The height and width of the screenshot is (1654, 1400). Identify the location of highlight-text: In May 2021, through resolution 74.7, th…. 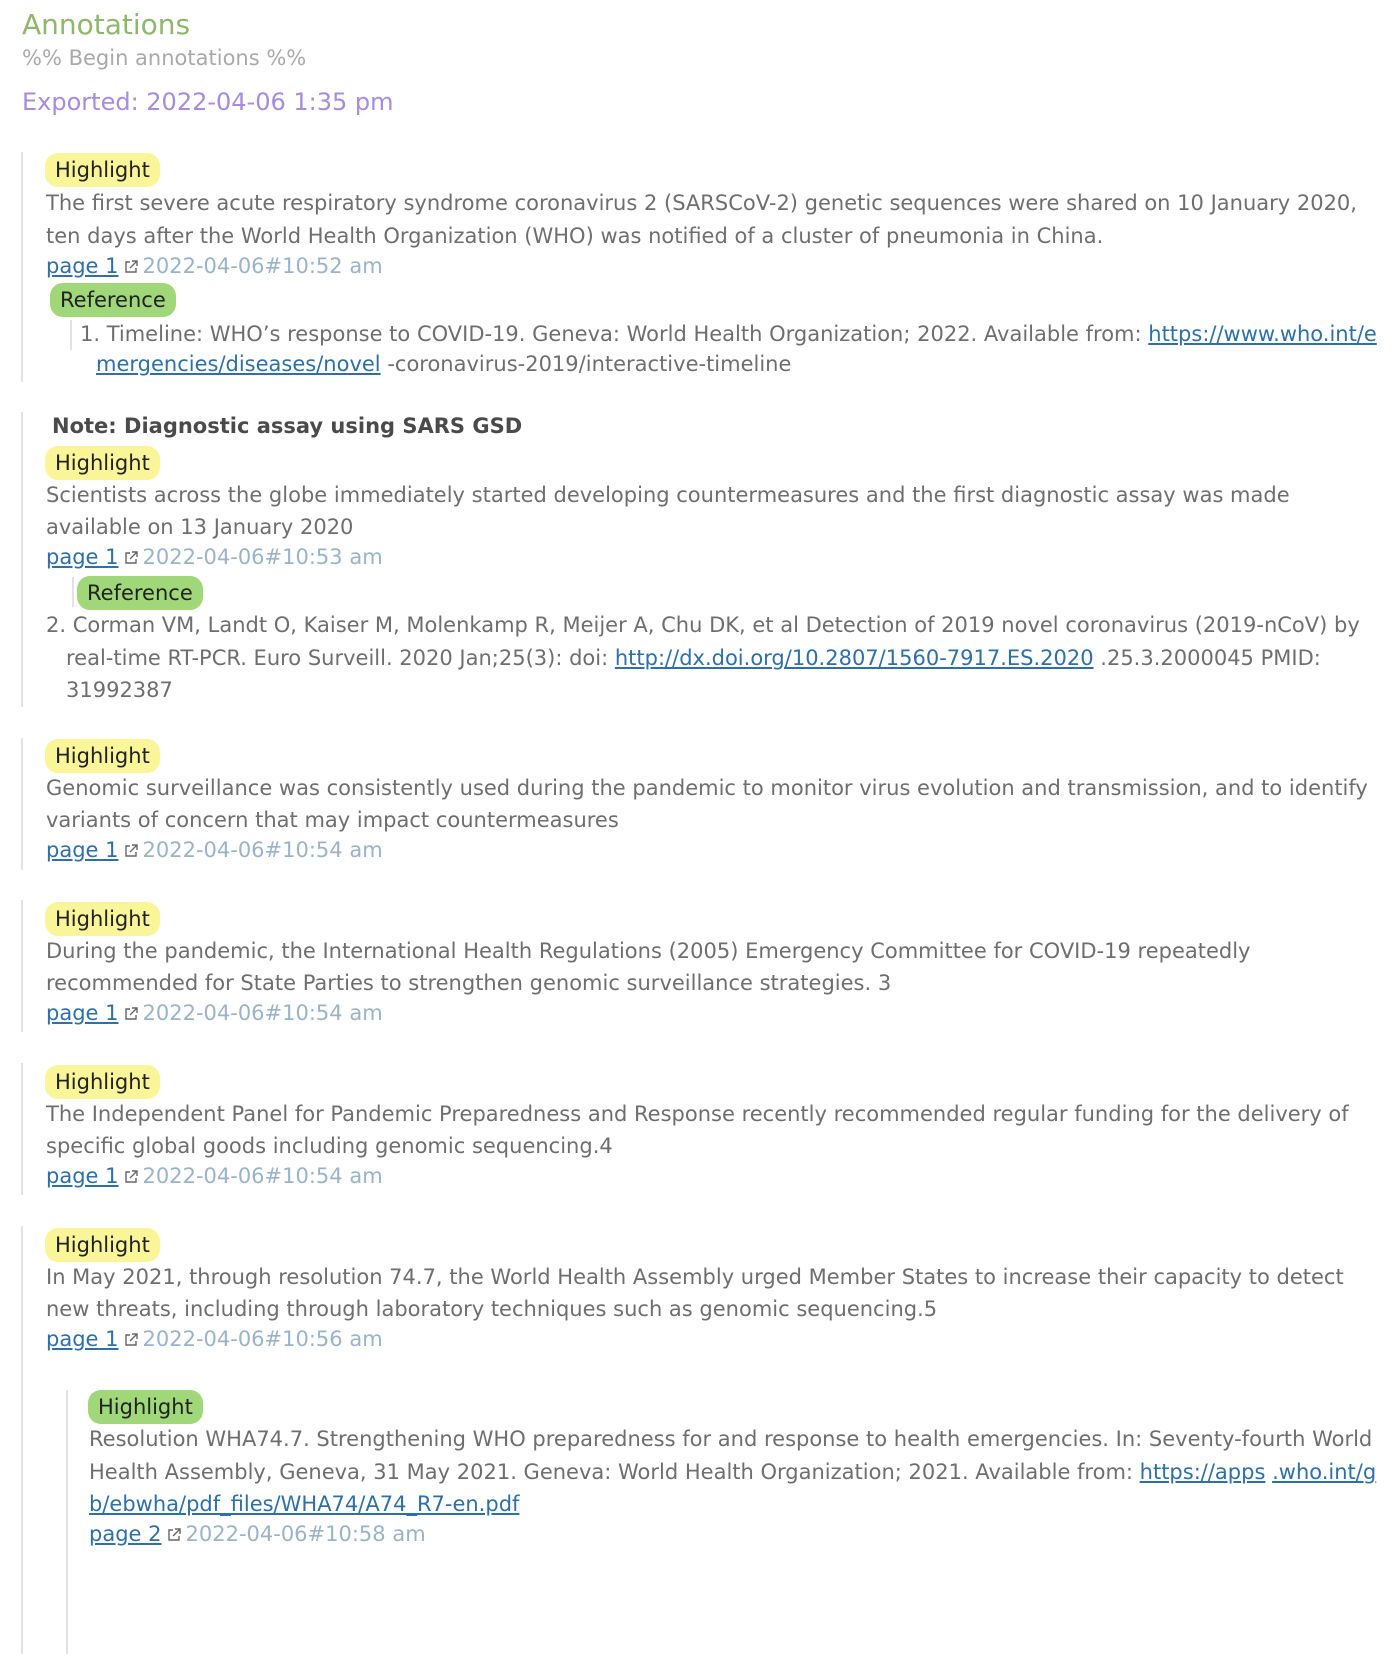
(695, 1277).